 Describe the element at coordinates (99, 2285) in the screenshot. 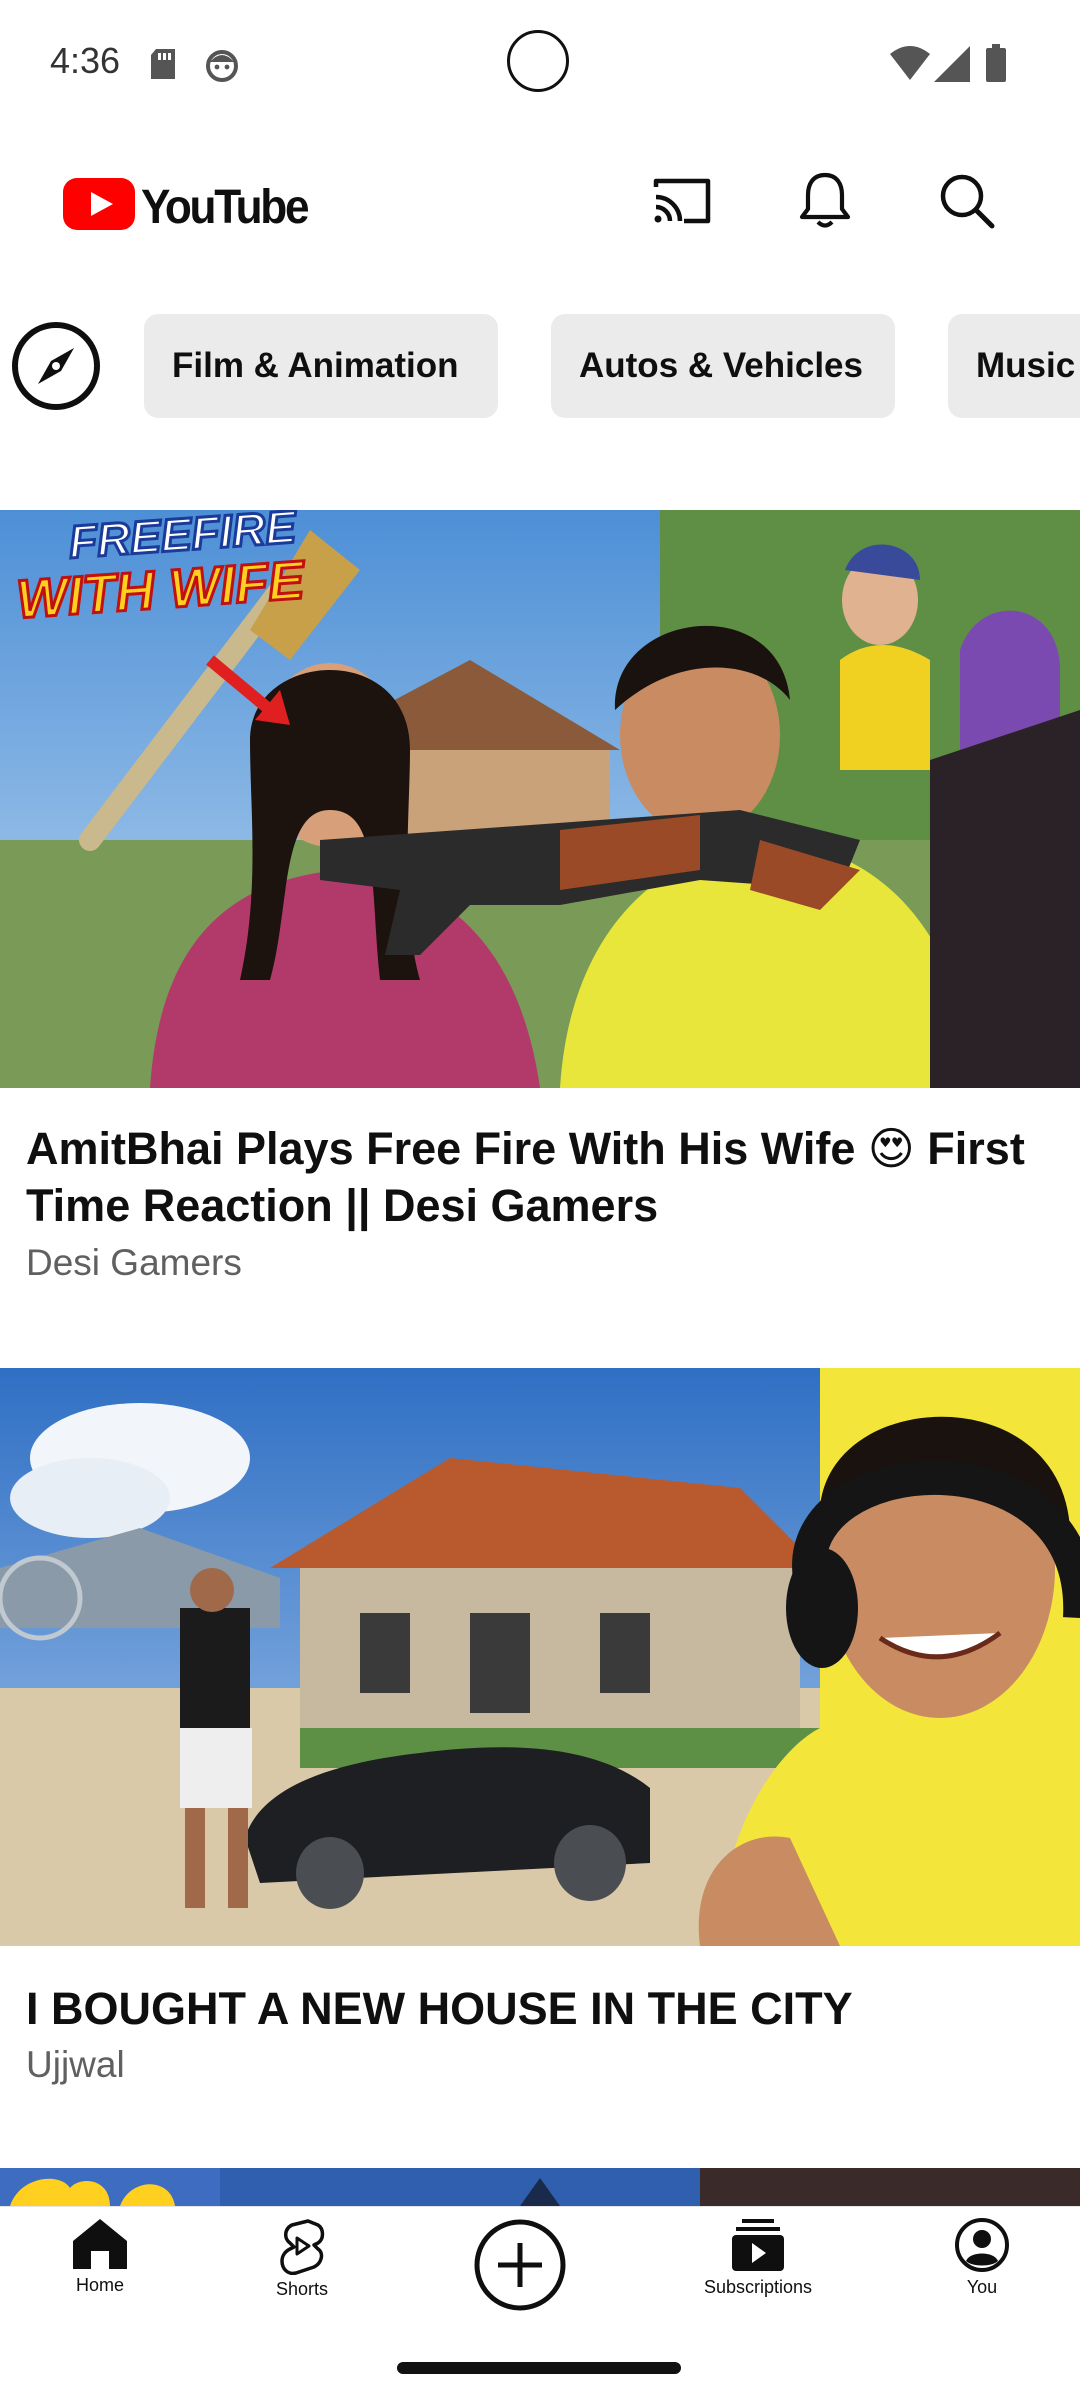

I see `nav-label: Home` at that location.